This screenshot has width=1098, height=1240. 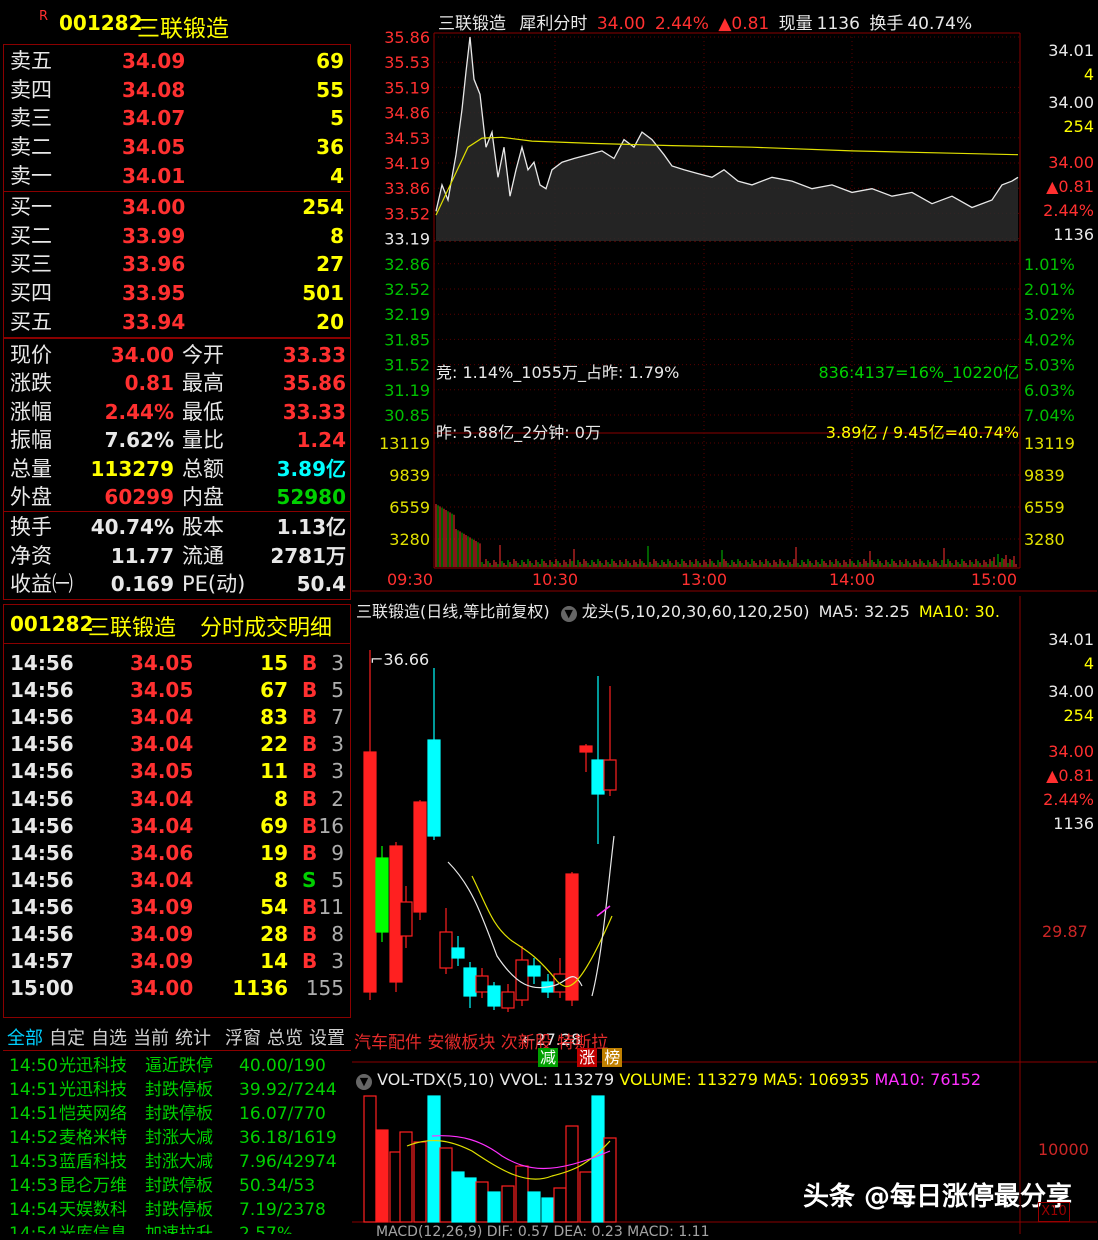 I want to click on alert-row: 14:51 恺英网络 封跌停板 16.07/770, so click(x=177, y=1114).